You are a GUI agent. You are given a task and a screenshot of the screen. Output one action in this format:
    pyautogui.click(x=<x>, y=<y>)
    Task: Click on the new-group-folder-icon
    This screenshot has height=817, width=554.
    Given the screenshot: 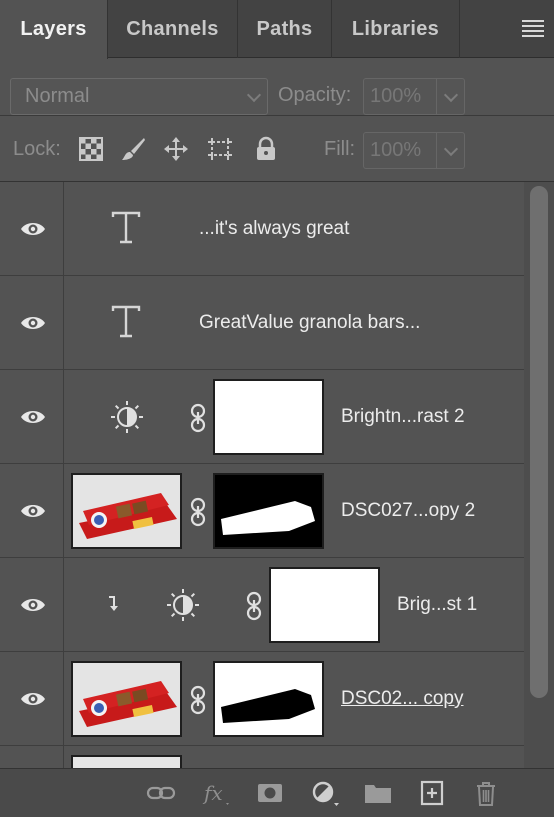 What is the action you would take?
    pyautogui.click(x=378, y=793)
    